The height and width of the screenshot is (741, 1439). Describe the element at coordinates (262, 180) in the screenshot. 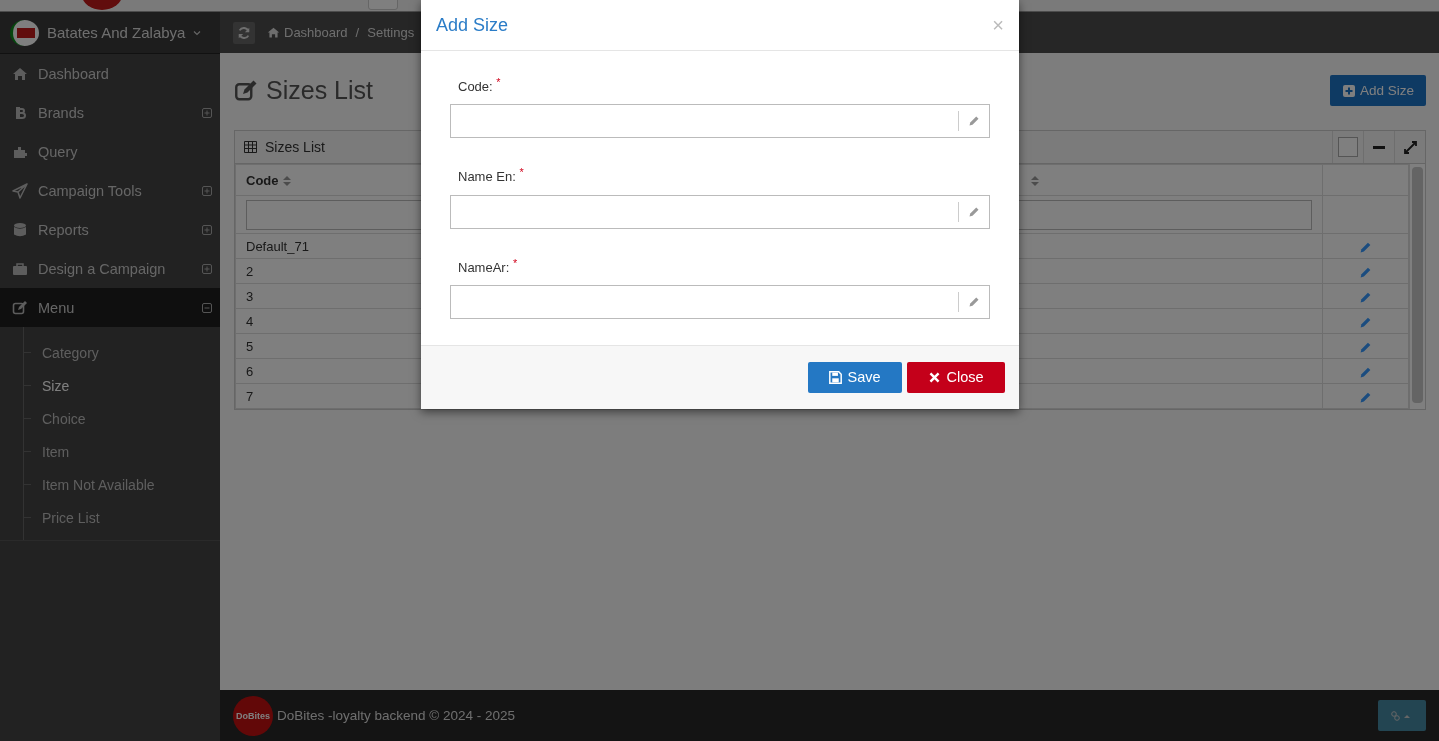

I see `column-header: Code` at that location.